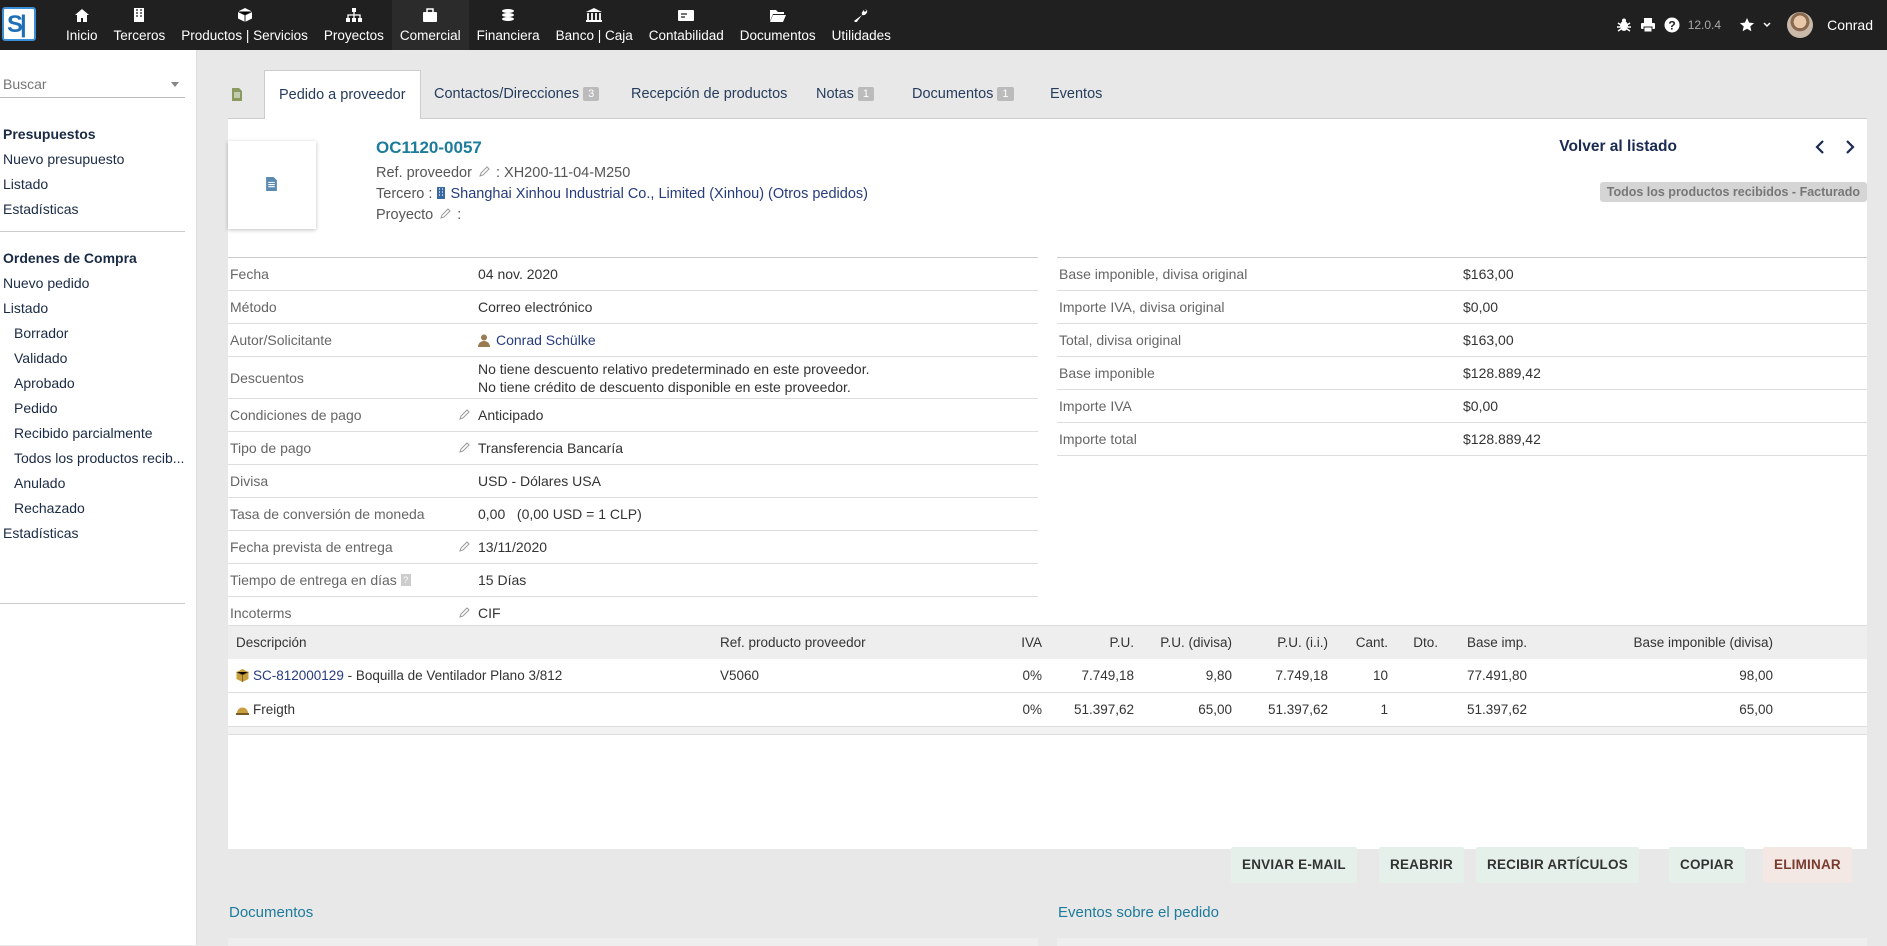 The image size is (1887, 946). What do you see at coordinates (472, 709) in the screenshot?
I see `line-description: Freigth` at bounding box center [472, 709].